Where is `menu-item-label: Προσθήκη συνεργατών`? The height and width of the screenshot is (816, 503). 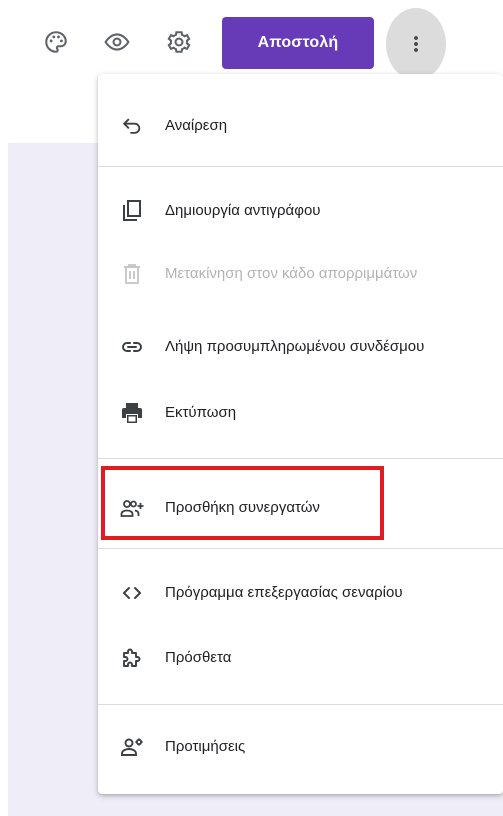
menu-item-label: Προσθήκη συνεργατών is located at coordinates (242, 507).